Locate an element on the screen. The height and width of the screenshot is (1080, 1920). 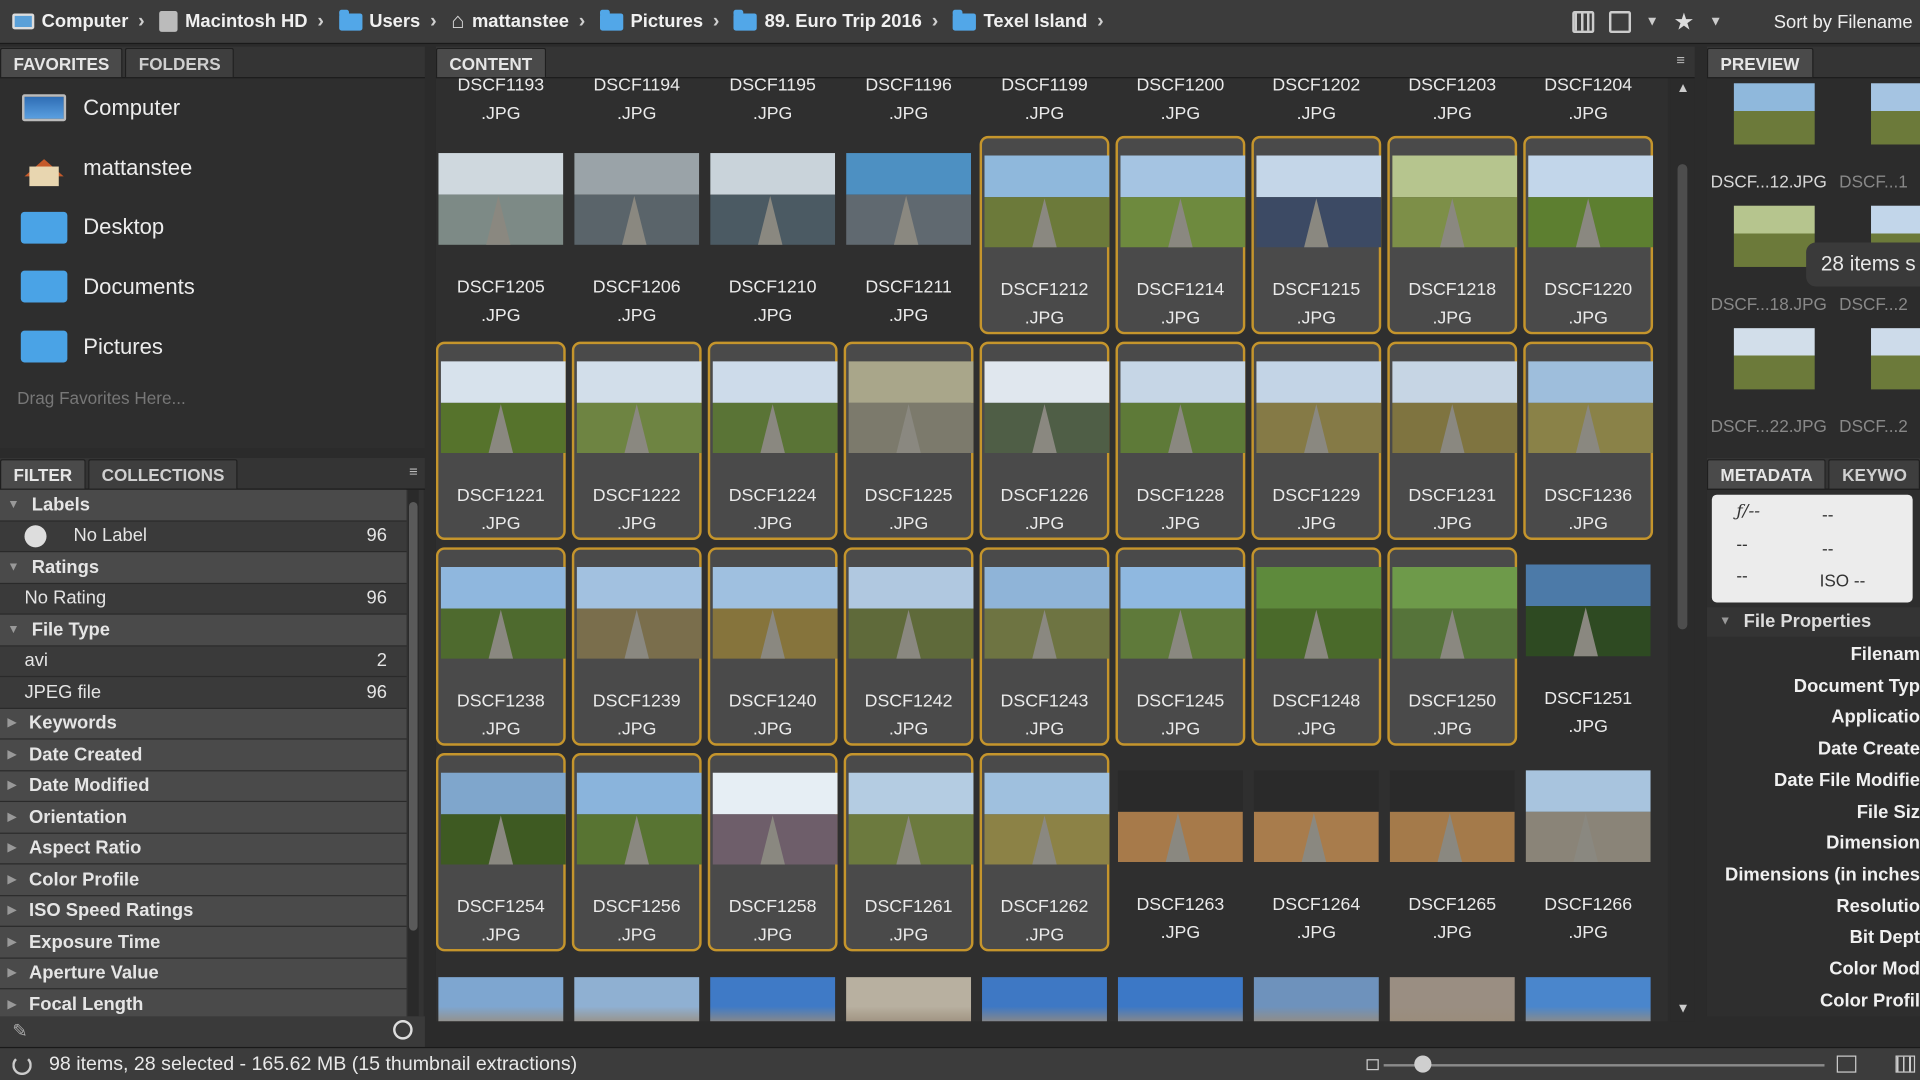
thumbnail-cell: DSCF1231 .JPG is located at coordinates (1452, 441).